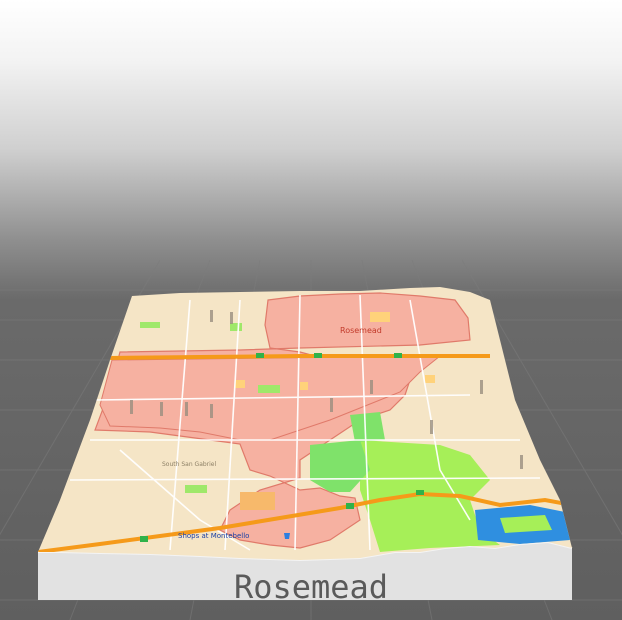 The width and height of the screenshot is (622, 620). What do you see at coordinates (311, 587) in the screenshot?
I see `model-label: Rosemead` at bounding box center [311, 587].